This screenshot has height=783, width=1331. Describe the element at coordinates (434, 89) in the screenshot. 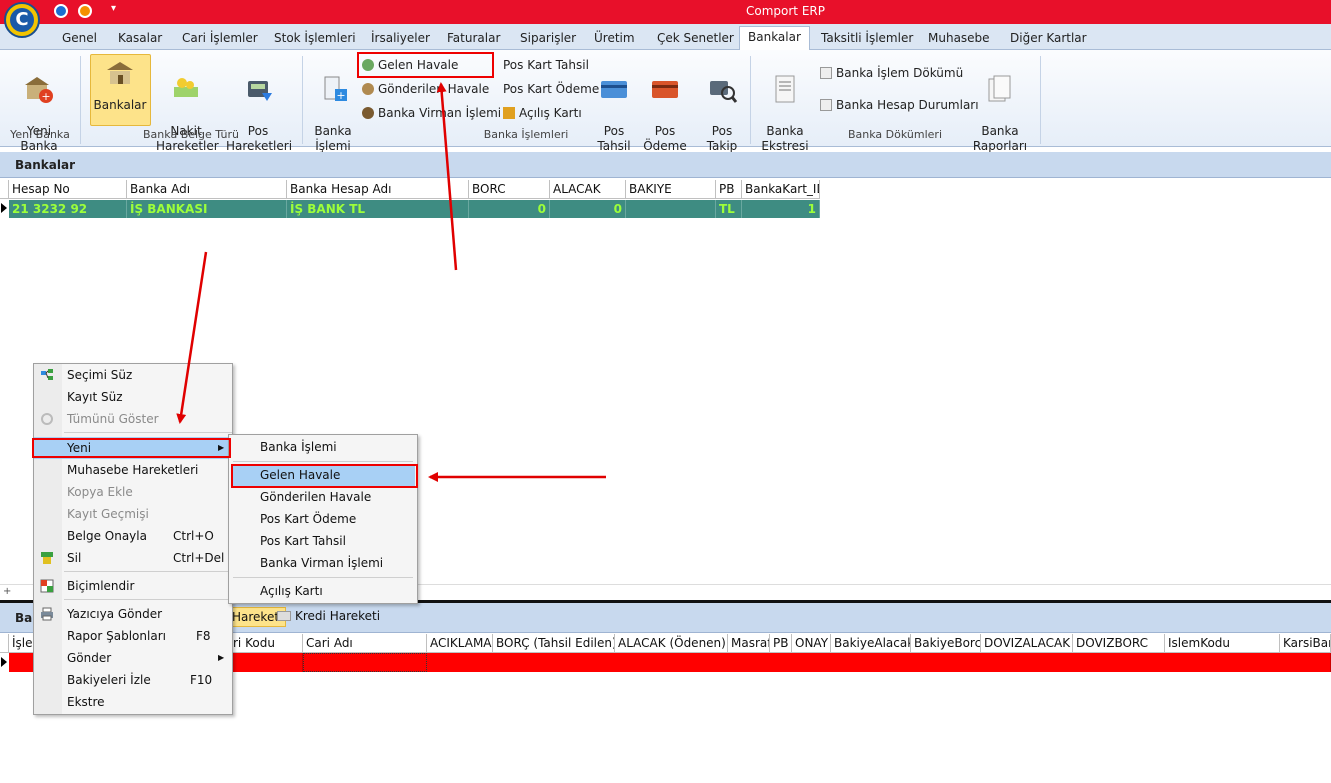

I see `gonderilen-havale-label: Gönderilen Havale` at that location.